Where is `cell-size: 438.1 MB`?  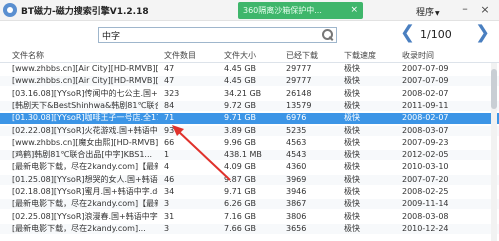 cell-size: 438.1 MB is located at coordinates (243, 155).